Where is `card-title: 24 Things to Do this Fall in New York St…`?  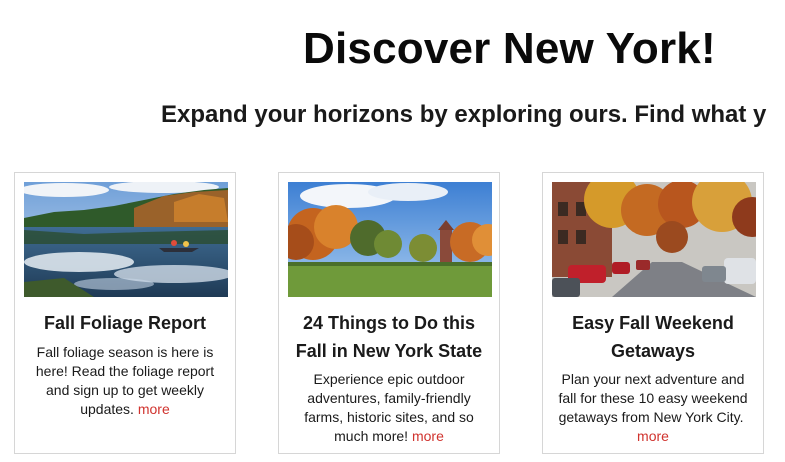 card-title: 24 Things to Do this Fall in New York St… is located at coordinates (389, 337).